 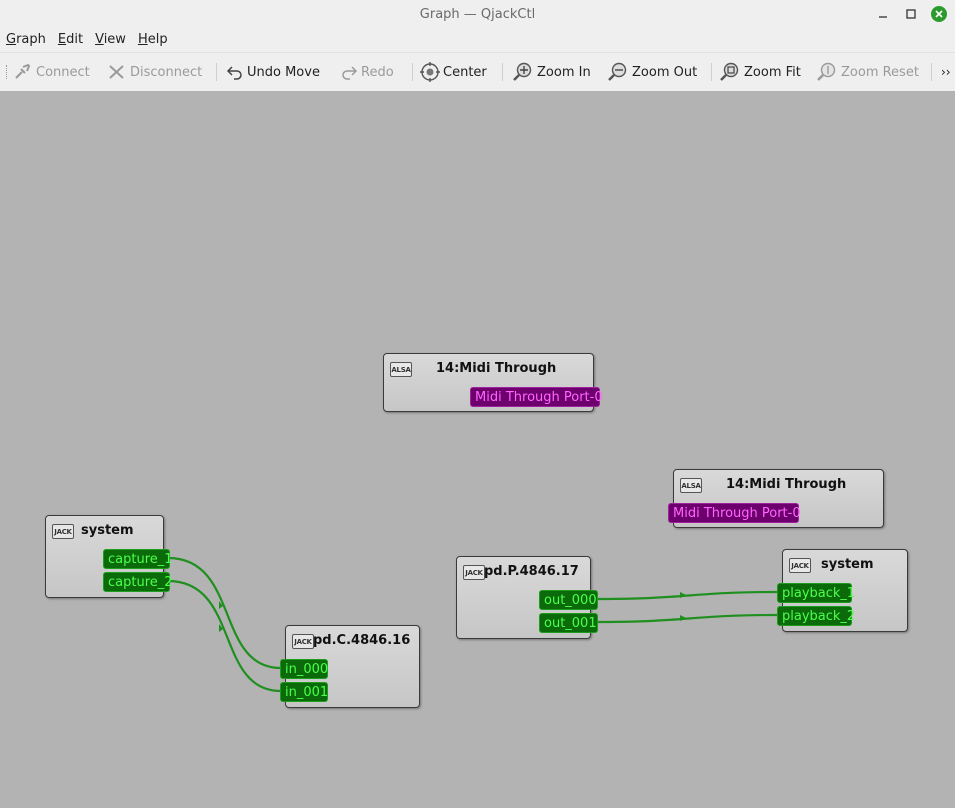 What do you see at coordinates (527, 597) in the screenshot?
I see `node-pd-p: JACK pd.P.4846.17 out_000 out_001` at bounding box center [527, 597].